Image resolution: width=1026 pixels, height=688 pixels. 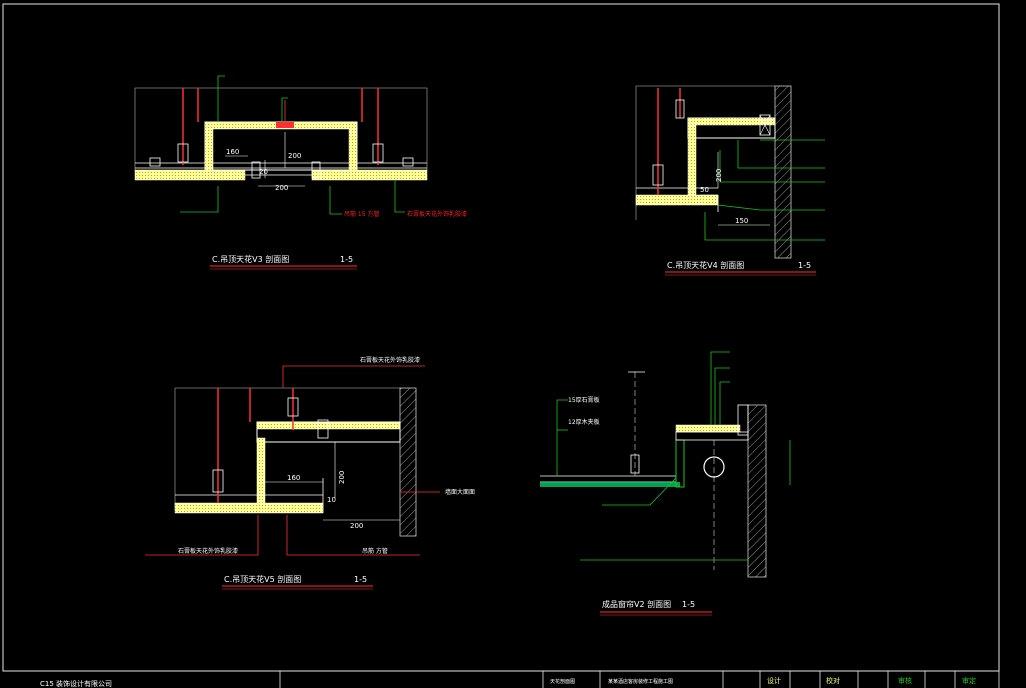 What do you see at coordinates (804, 265) in the screenshot?
I see `v4-scale: 1-5` at bounding box center [804, 265].